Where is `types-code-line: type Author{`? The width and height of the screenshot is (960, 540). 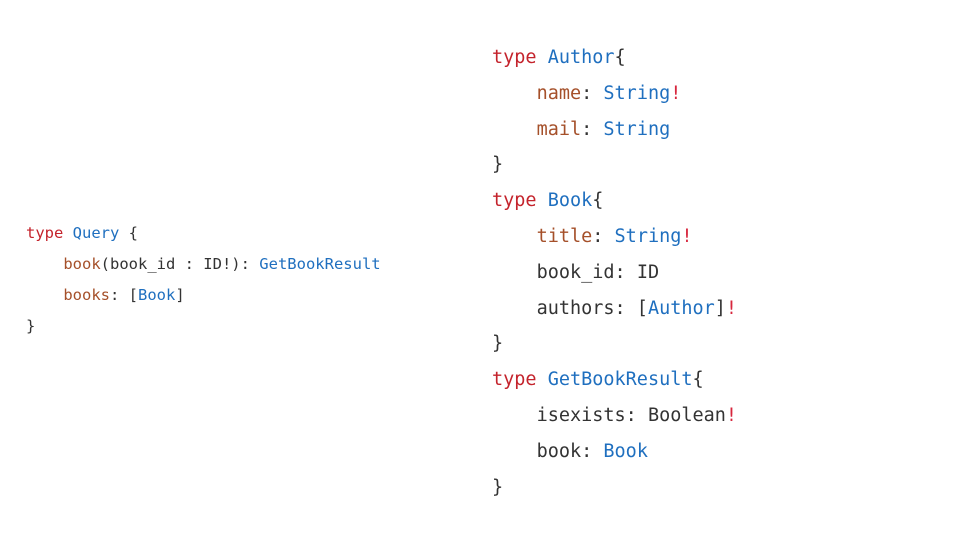
types-code-line: type Author{ is located at coordinates (614, 58).